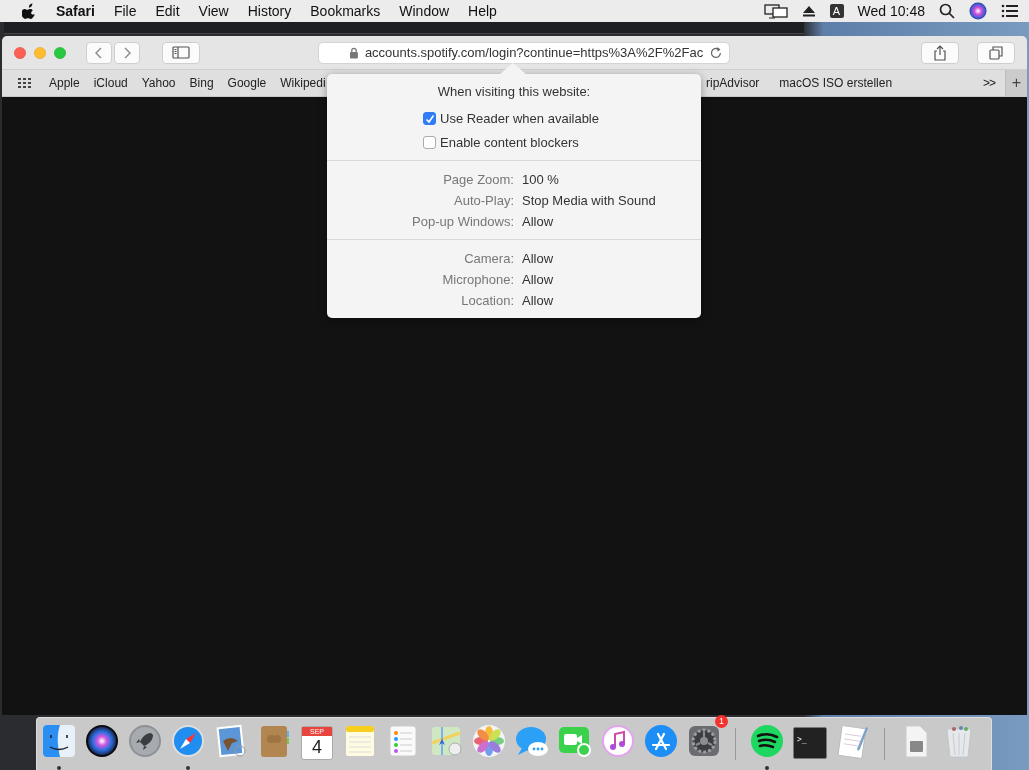 Image resolution: width=1029 pixels, height=770 pixels. What do you see at coordinates (125, 11) in the screenshot?
I see `menu-item: File` at bounding box center [125, 11].